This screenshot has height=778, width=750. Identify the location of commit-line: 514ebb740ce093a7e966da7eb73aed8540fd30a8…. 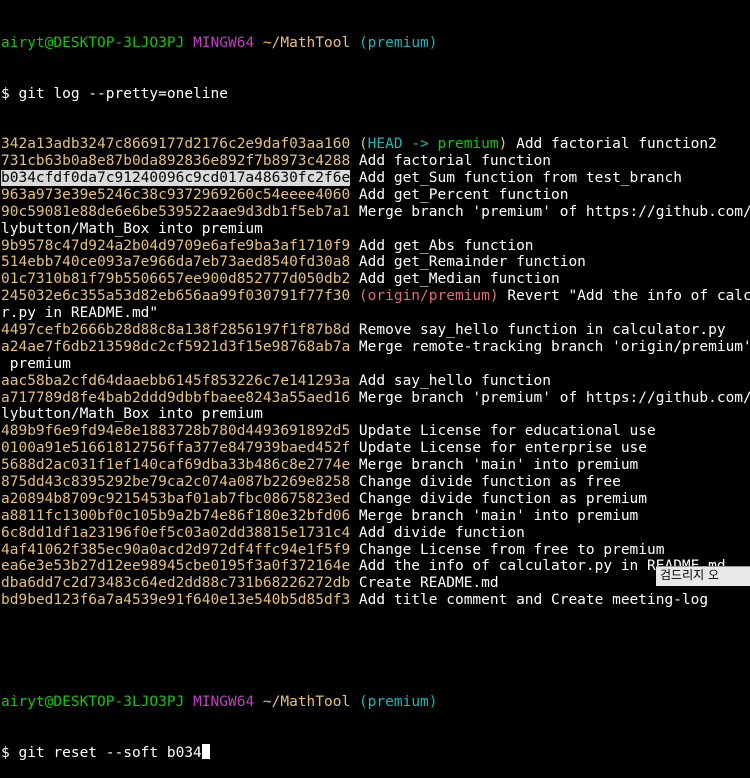
(375, 262).